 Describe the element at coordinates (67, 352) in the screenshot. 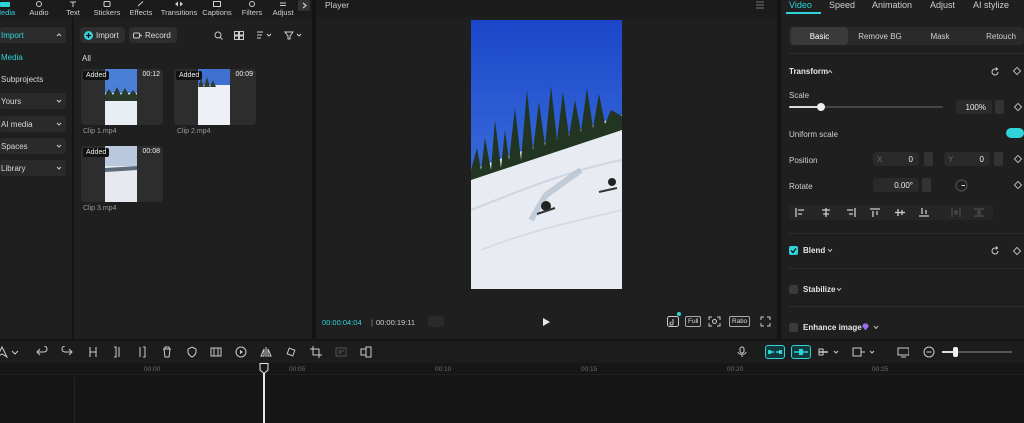

I see `redo-icon` at that location.